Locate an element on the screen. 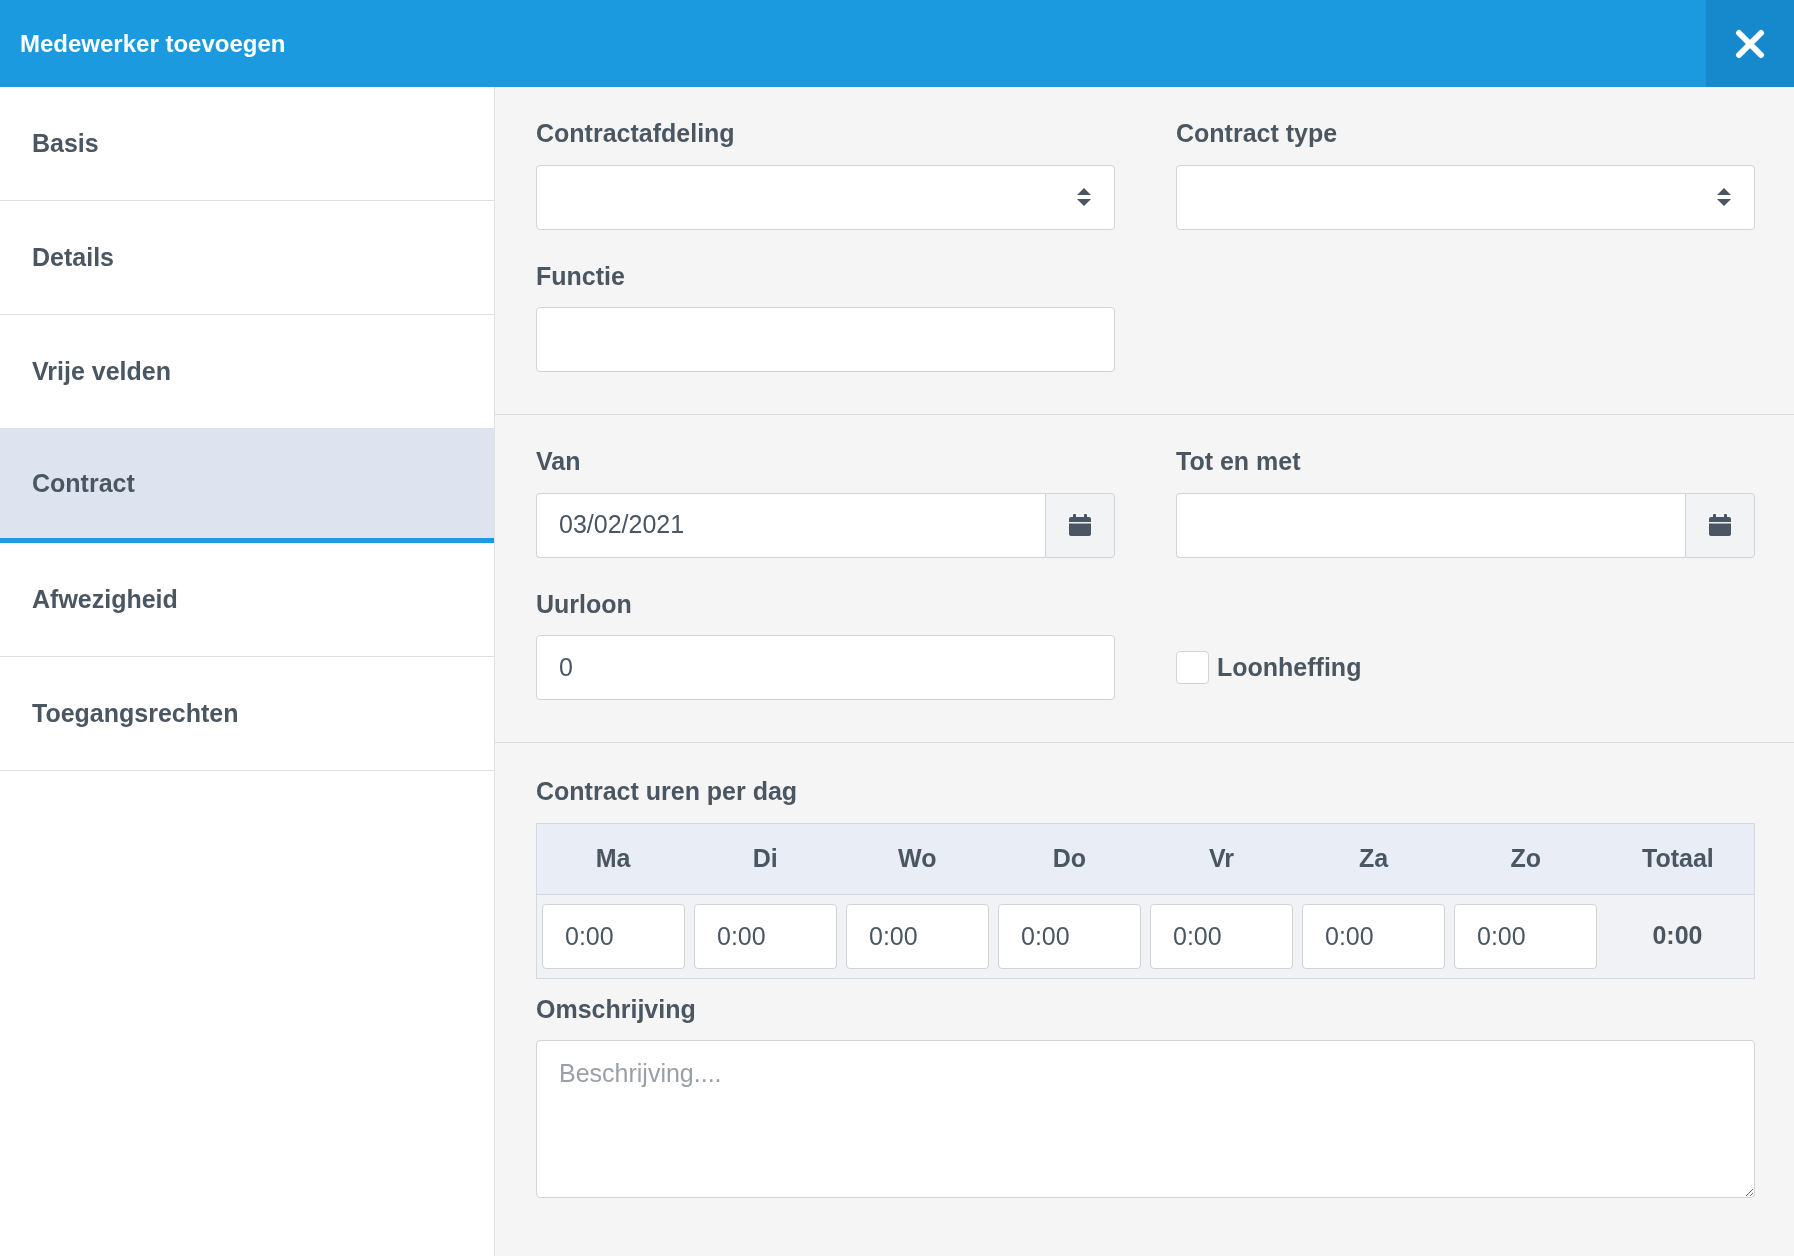  date-field is located at coordinates (1430, 525).